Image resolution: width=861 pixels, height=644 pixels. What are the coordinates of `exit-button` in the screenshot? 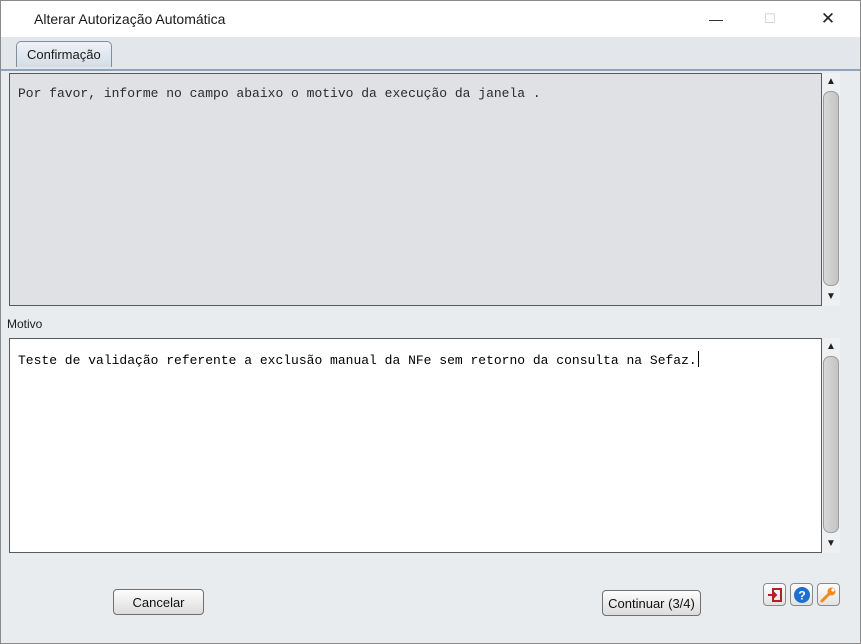 It's located at (774, 594).